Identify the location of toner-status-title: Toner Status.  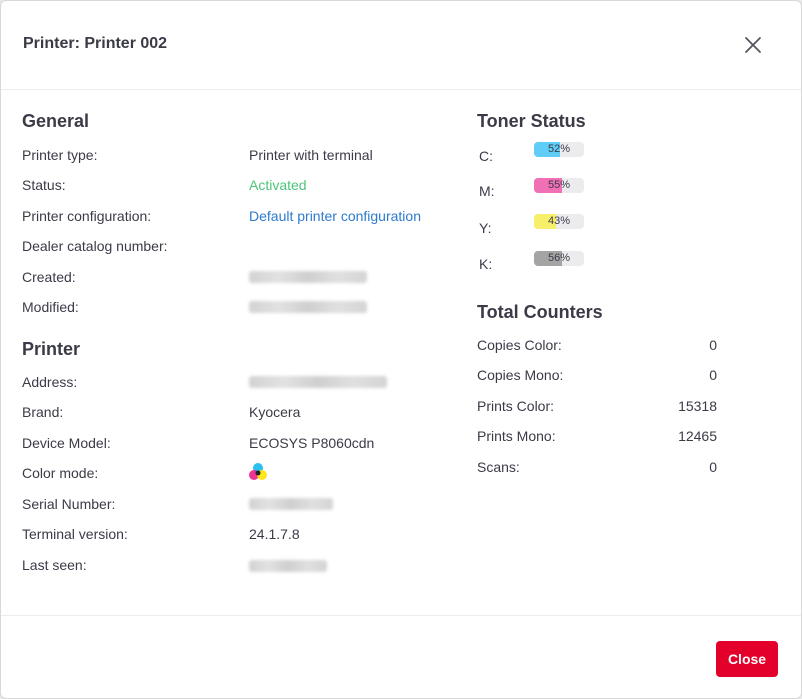
(531, 121).